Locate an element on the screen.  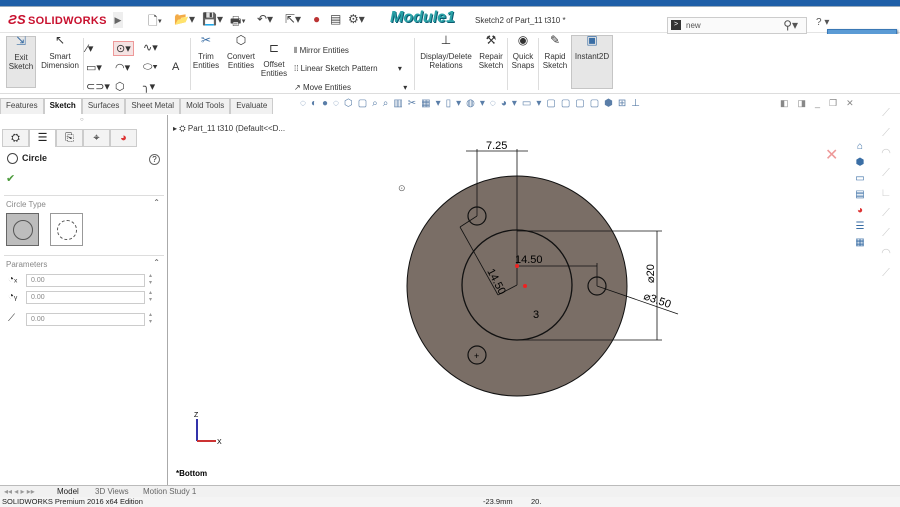
tab-3d-views: 3D Views is located at coordinates (112, 491).